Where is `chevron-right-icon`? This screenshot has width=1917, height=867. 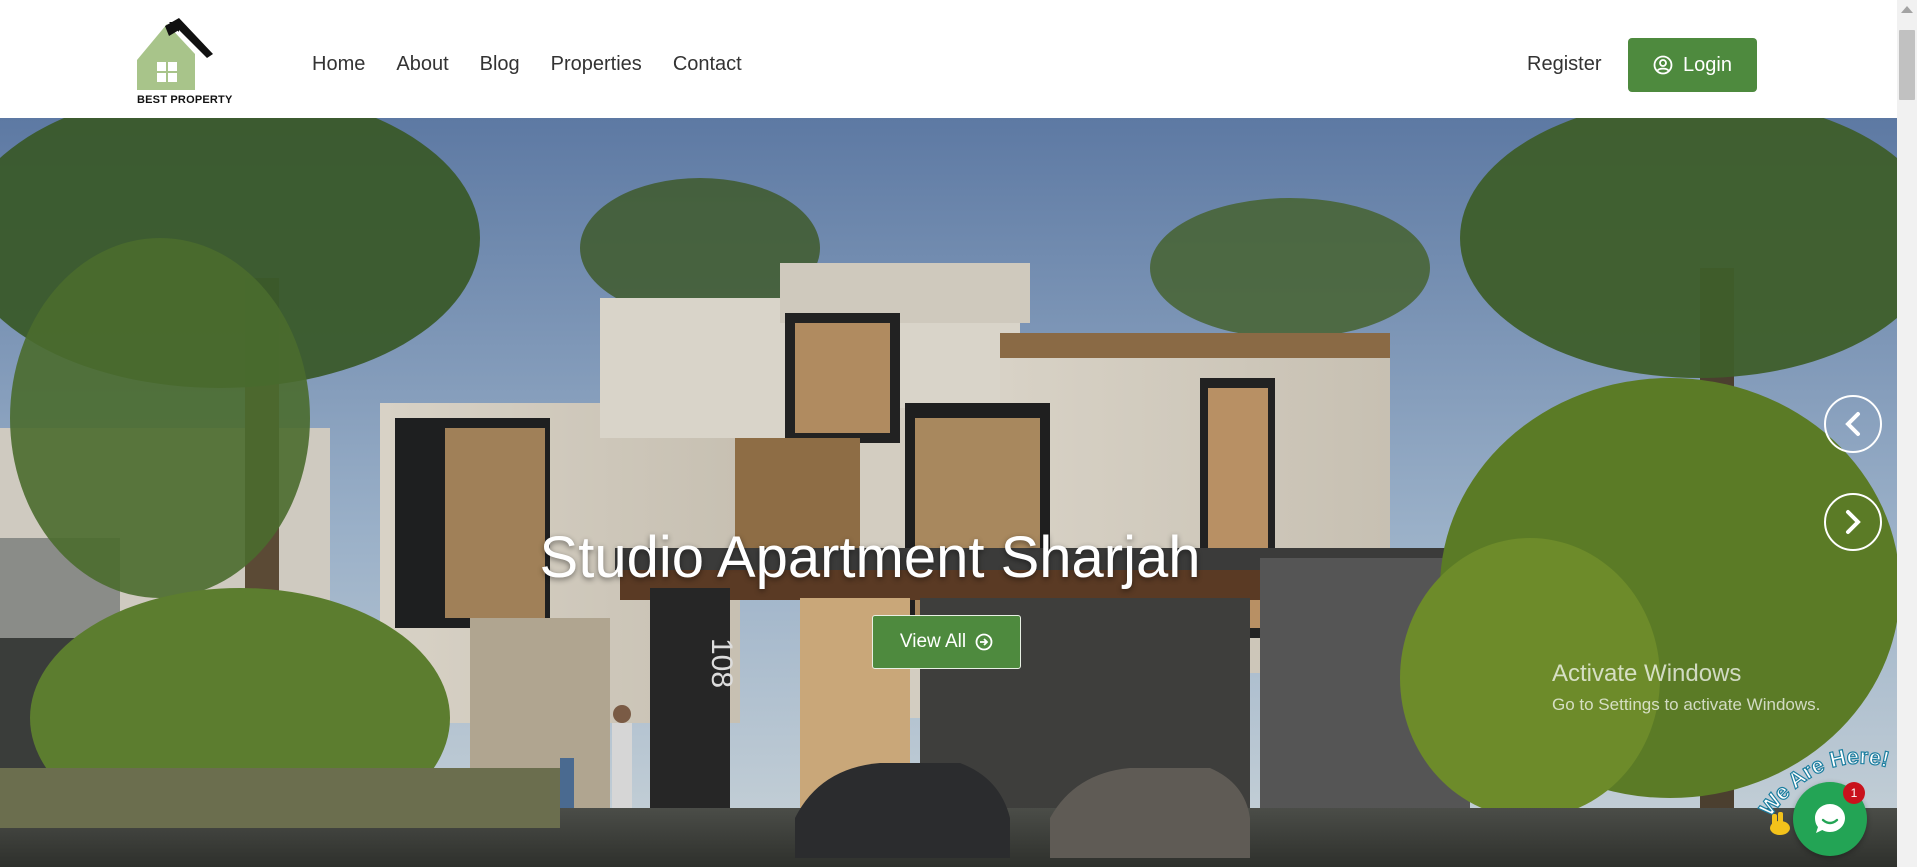 chevron-right-icon is located at coordinates (1853, 522).